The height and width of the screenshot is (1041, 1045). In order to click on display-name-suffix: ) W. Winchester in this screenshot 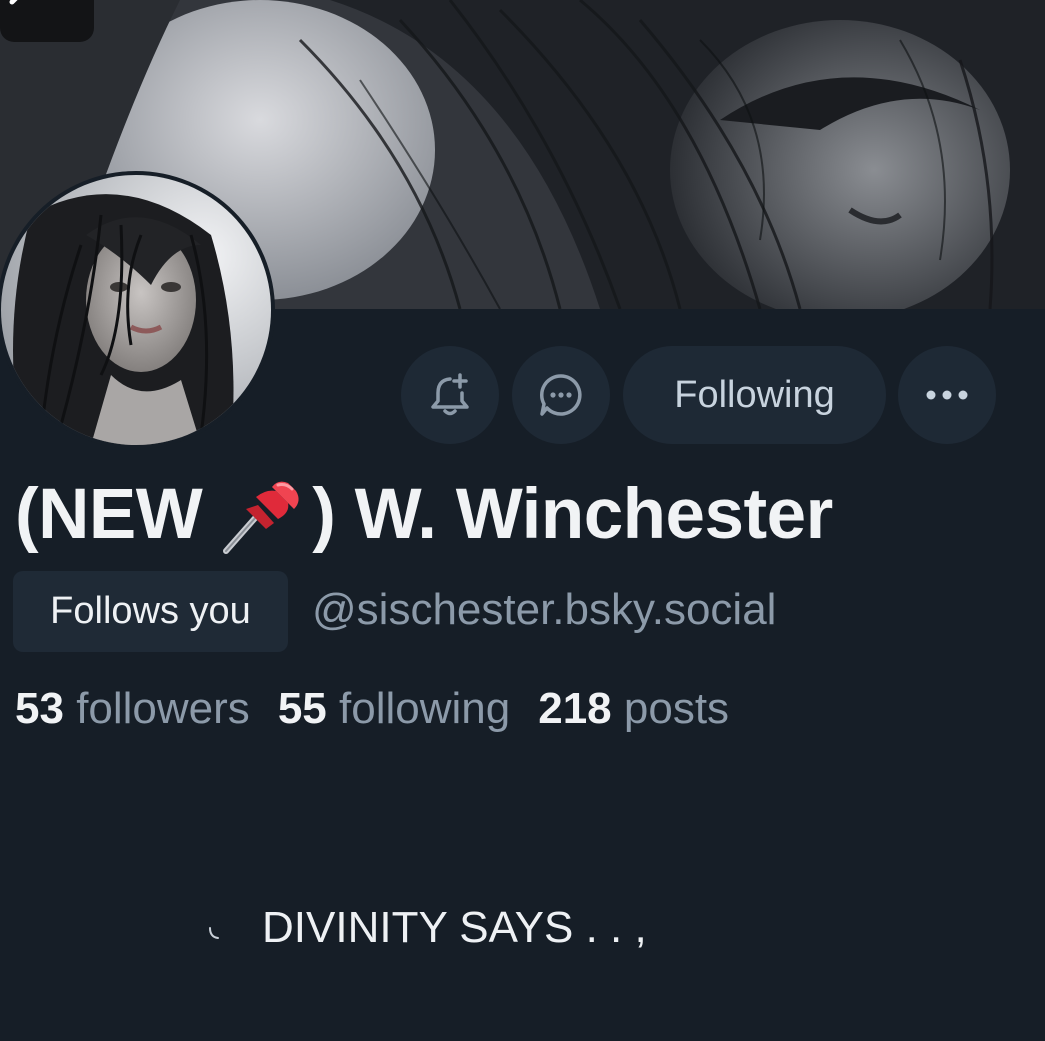, I will do `click(572, 514)`.